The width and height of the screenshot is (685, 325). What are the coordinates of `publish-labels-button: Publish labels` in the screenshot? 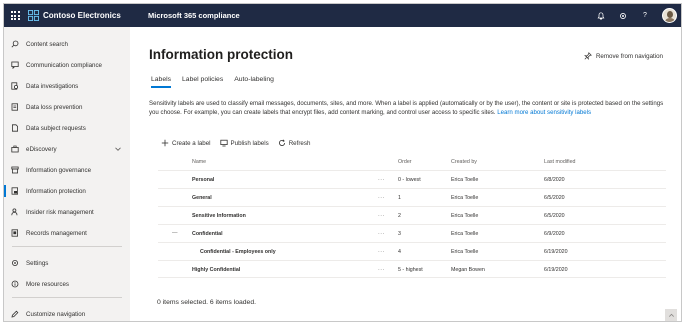 It's located at (244, 143).